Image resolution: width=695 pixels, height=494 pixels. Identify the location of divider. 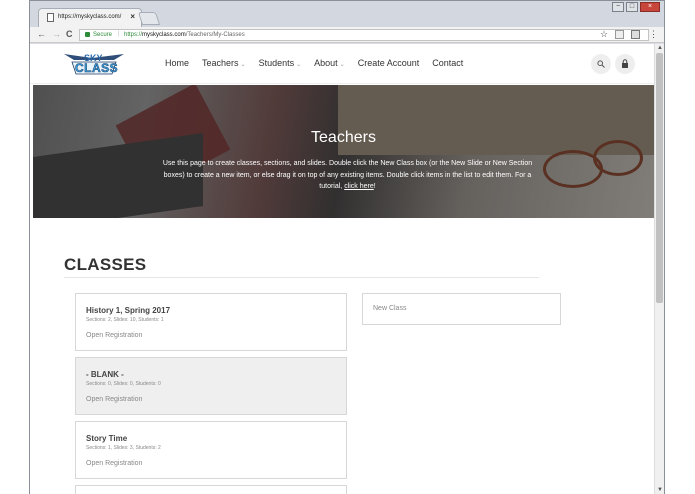
(301, 277).